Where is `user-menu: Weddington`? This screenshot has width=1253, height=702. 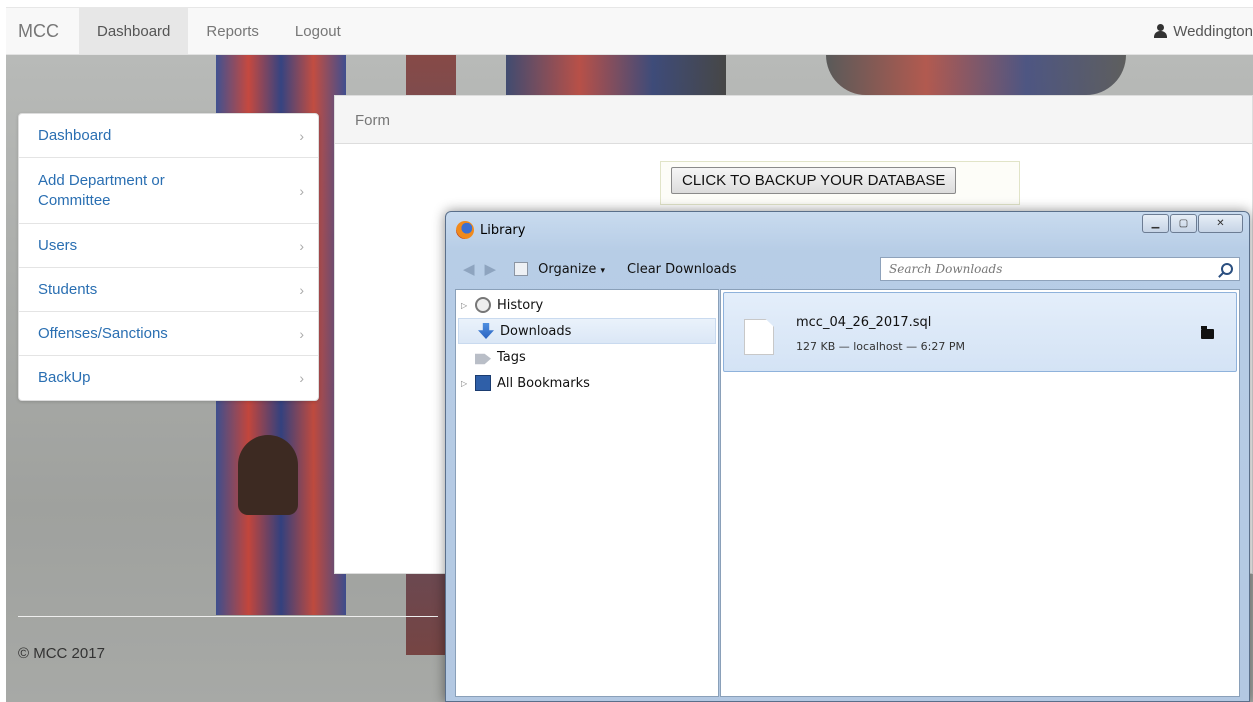
user-menu: Weddington is located at coordinates (1203, 31).